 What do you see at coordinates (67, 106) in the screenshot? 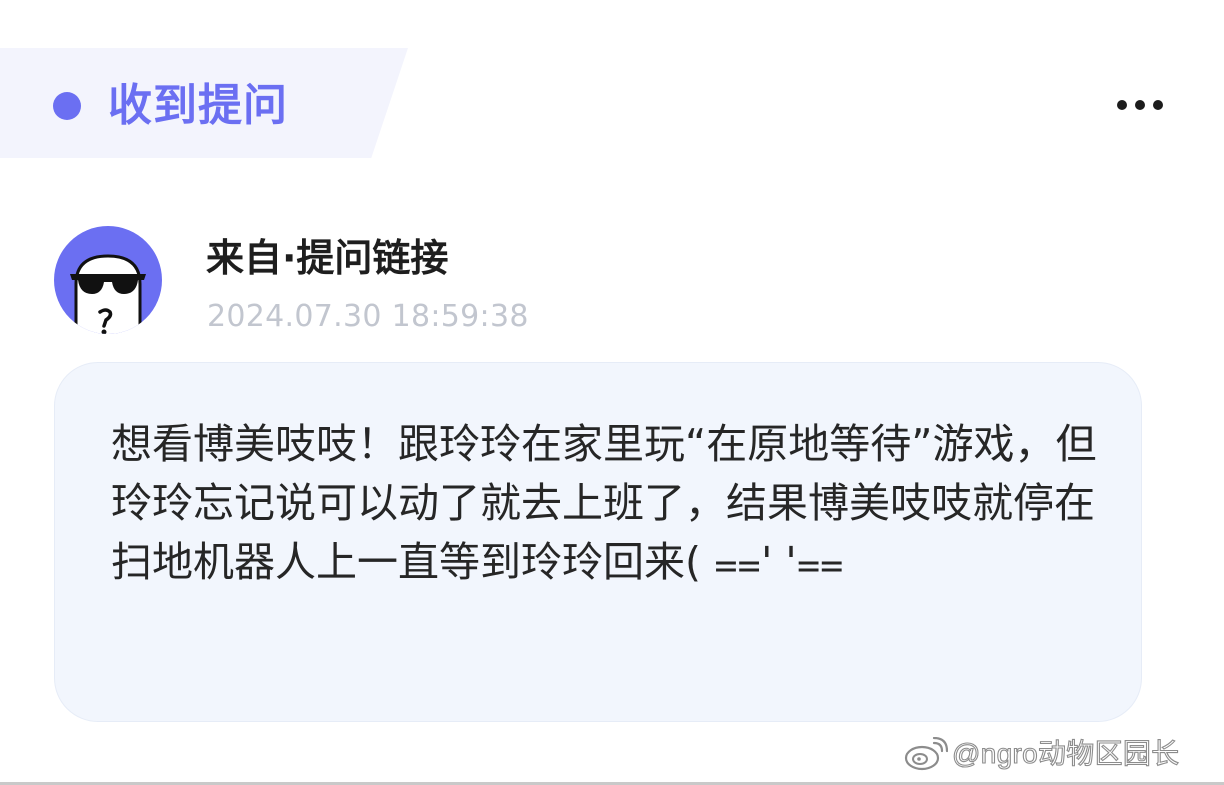
I see `header-dot-icon` at bounding box center [67, 106].